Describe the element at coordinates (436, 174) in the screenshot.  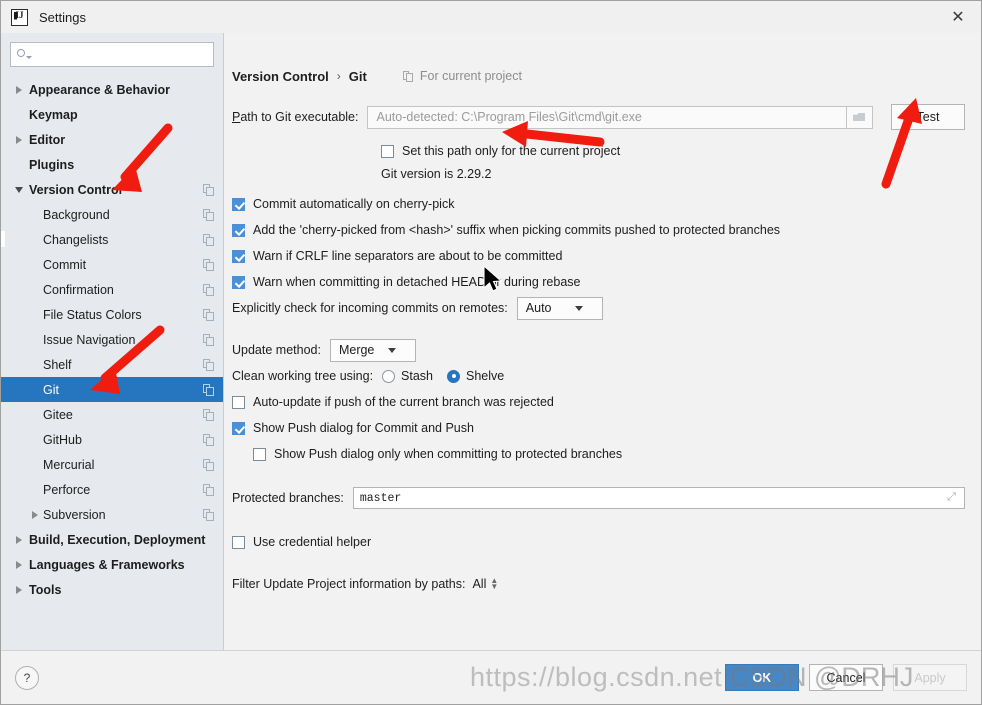
I see `git-version-text: Git version is 2.29.2` at that location.